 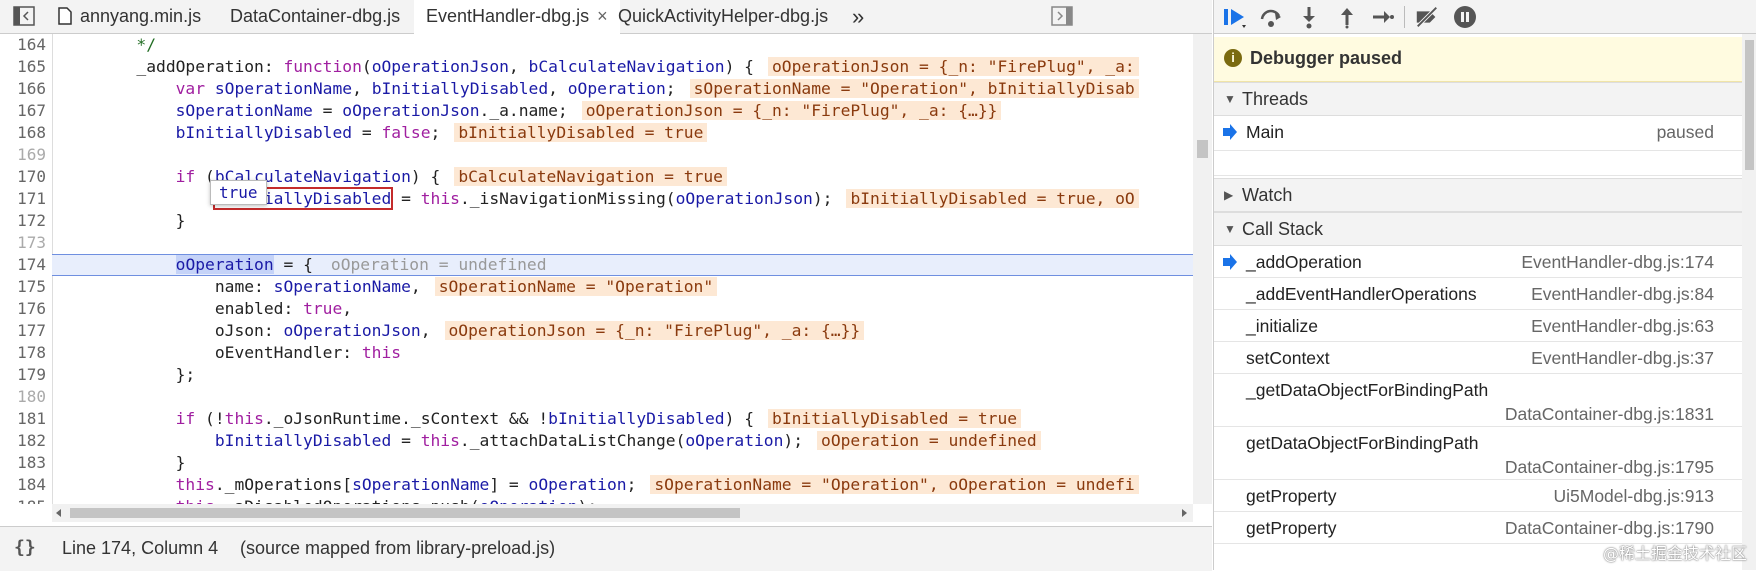 What do you see at coordinates (23, 265) in the screenshot?
I see `line-number: 174` at bounding box center [23, 265].